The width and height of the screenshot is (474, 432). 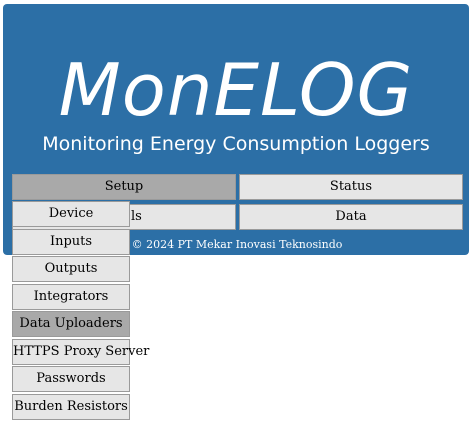 I want to click on menu-item-burden-resistors: Burden Resistors, so click(x=71, y=407).